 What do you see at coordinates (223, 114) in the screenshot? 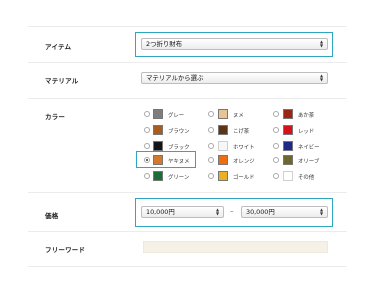
I see `color-swatch-nume` at bounding box center [223, 114].